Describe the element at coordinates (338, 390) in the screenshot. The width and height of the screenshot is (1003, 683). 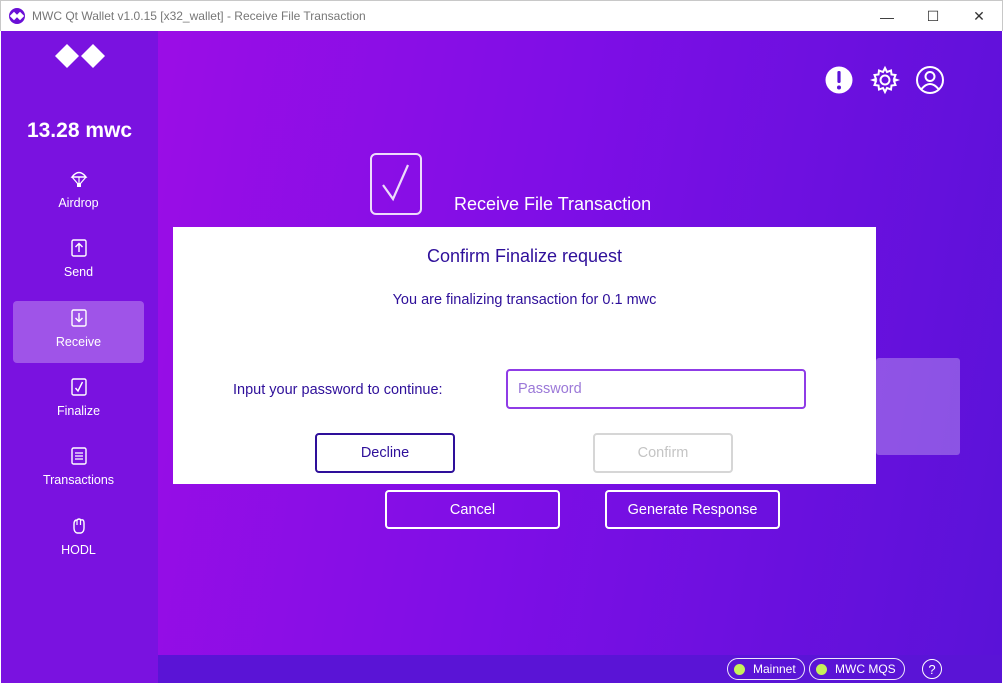
I see `password-label: Input your password to continue:` at that location.